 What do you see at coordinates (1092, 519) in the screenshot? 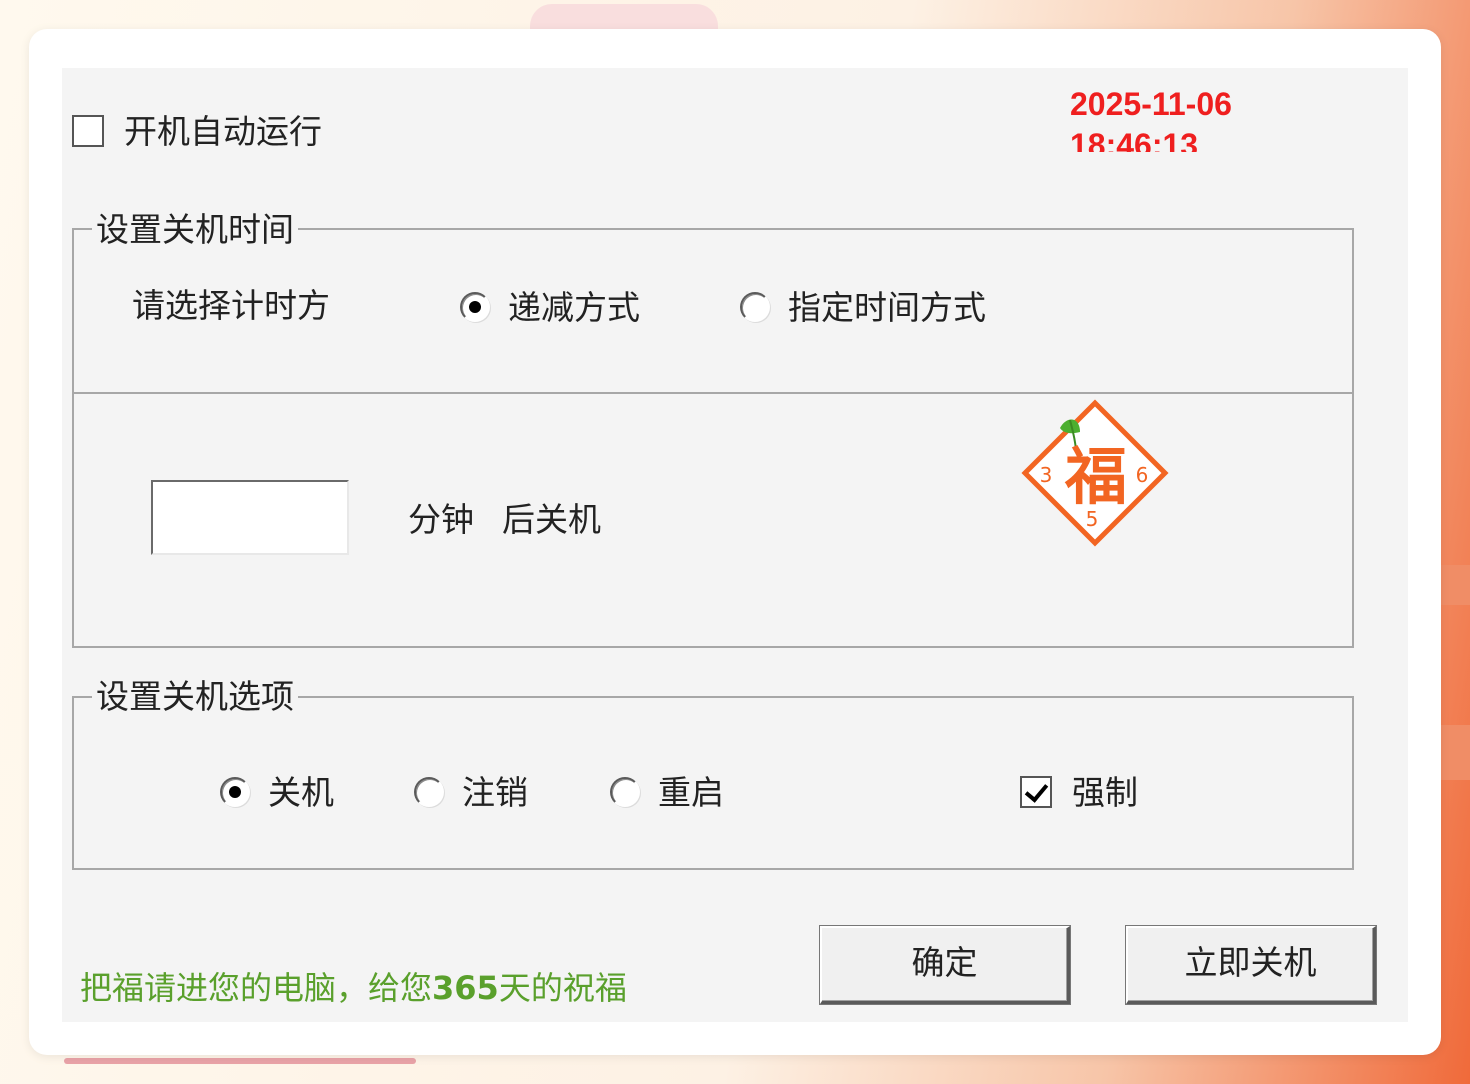
I see `logo-digit-bottom: 5` at bounding box center [1092, 519].